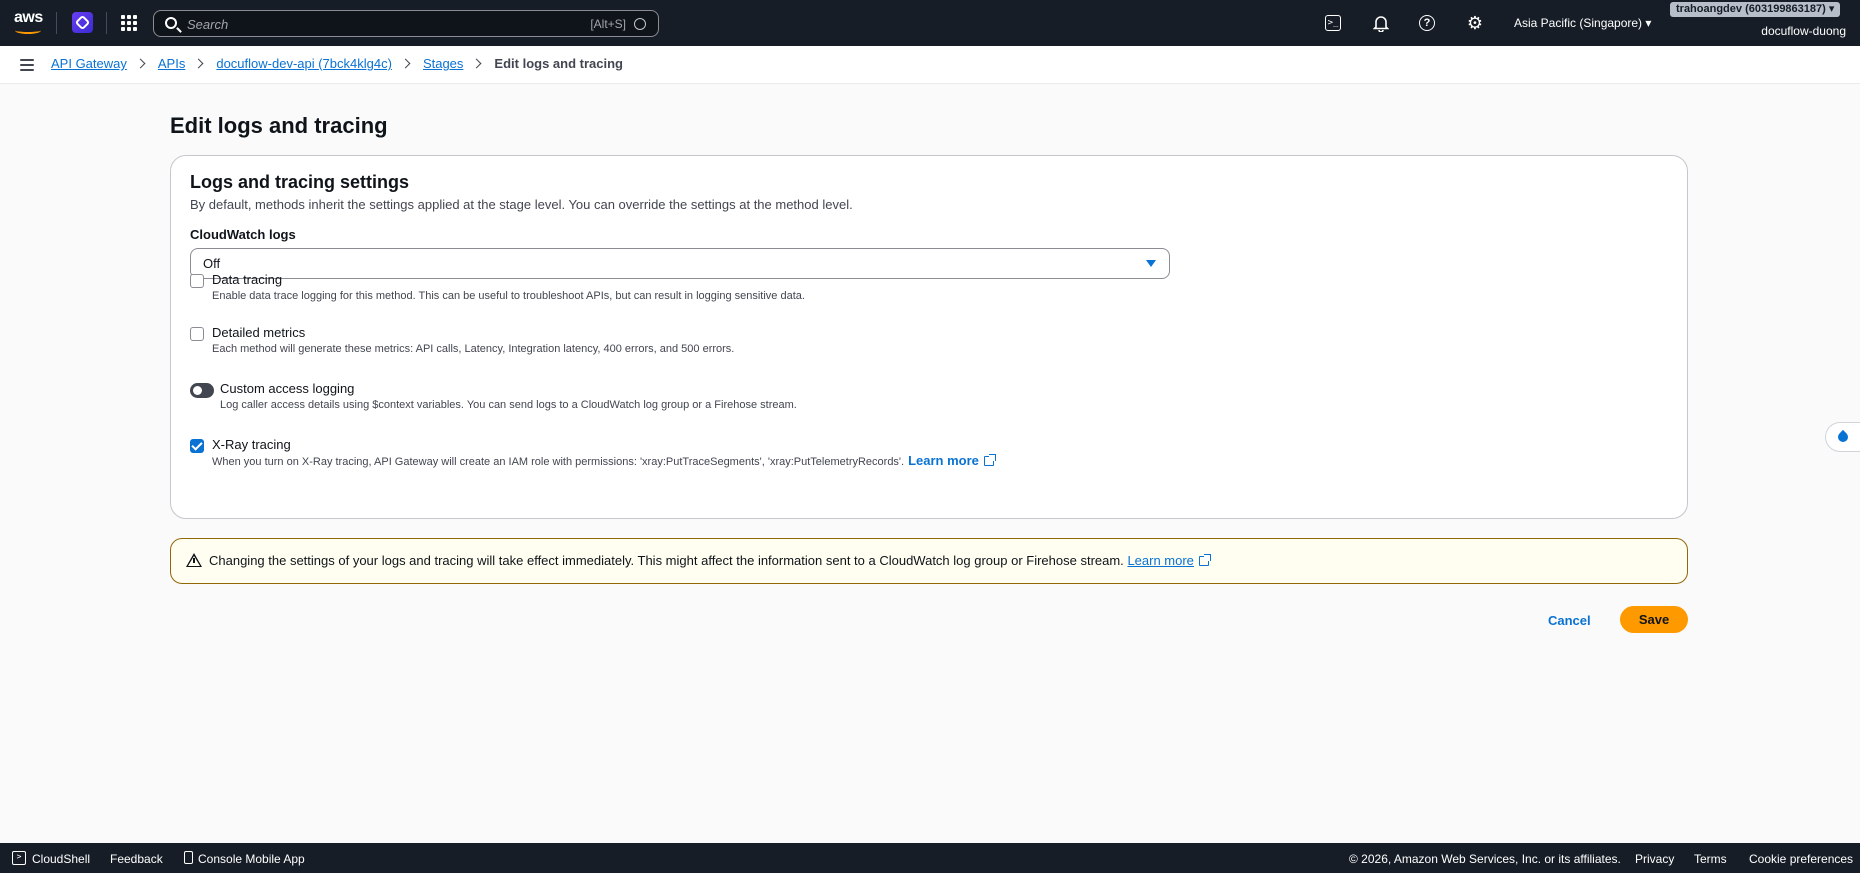 This screenshot has width=1860, height=873. Describe the element at coordinates (1569, 620) in the screenshot. I see `cancel-button: Cancel` at that location.